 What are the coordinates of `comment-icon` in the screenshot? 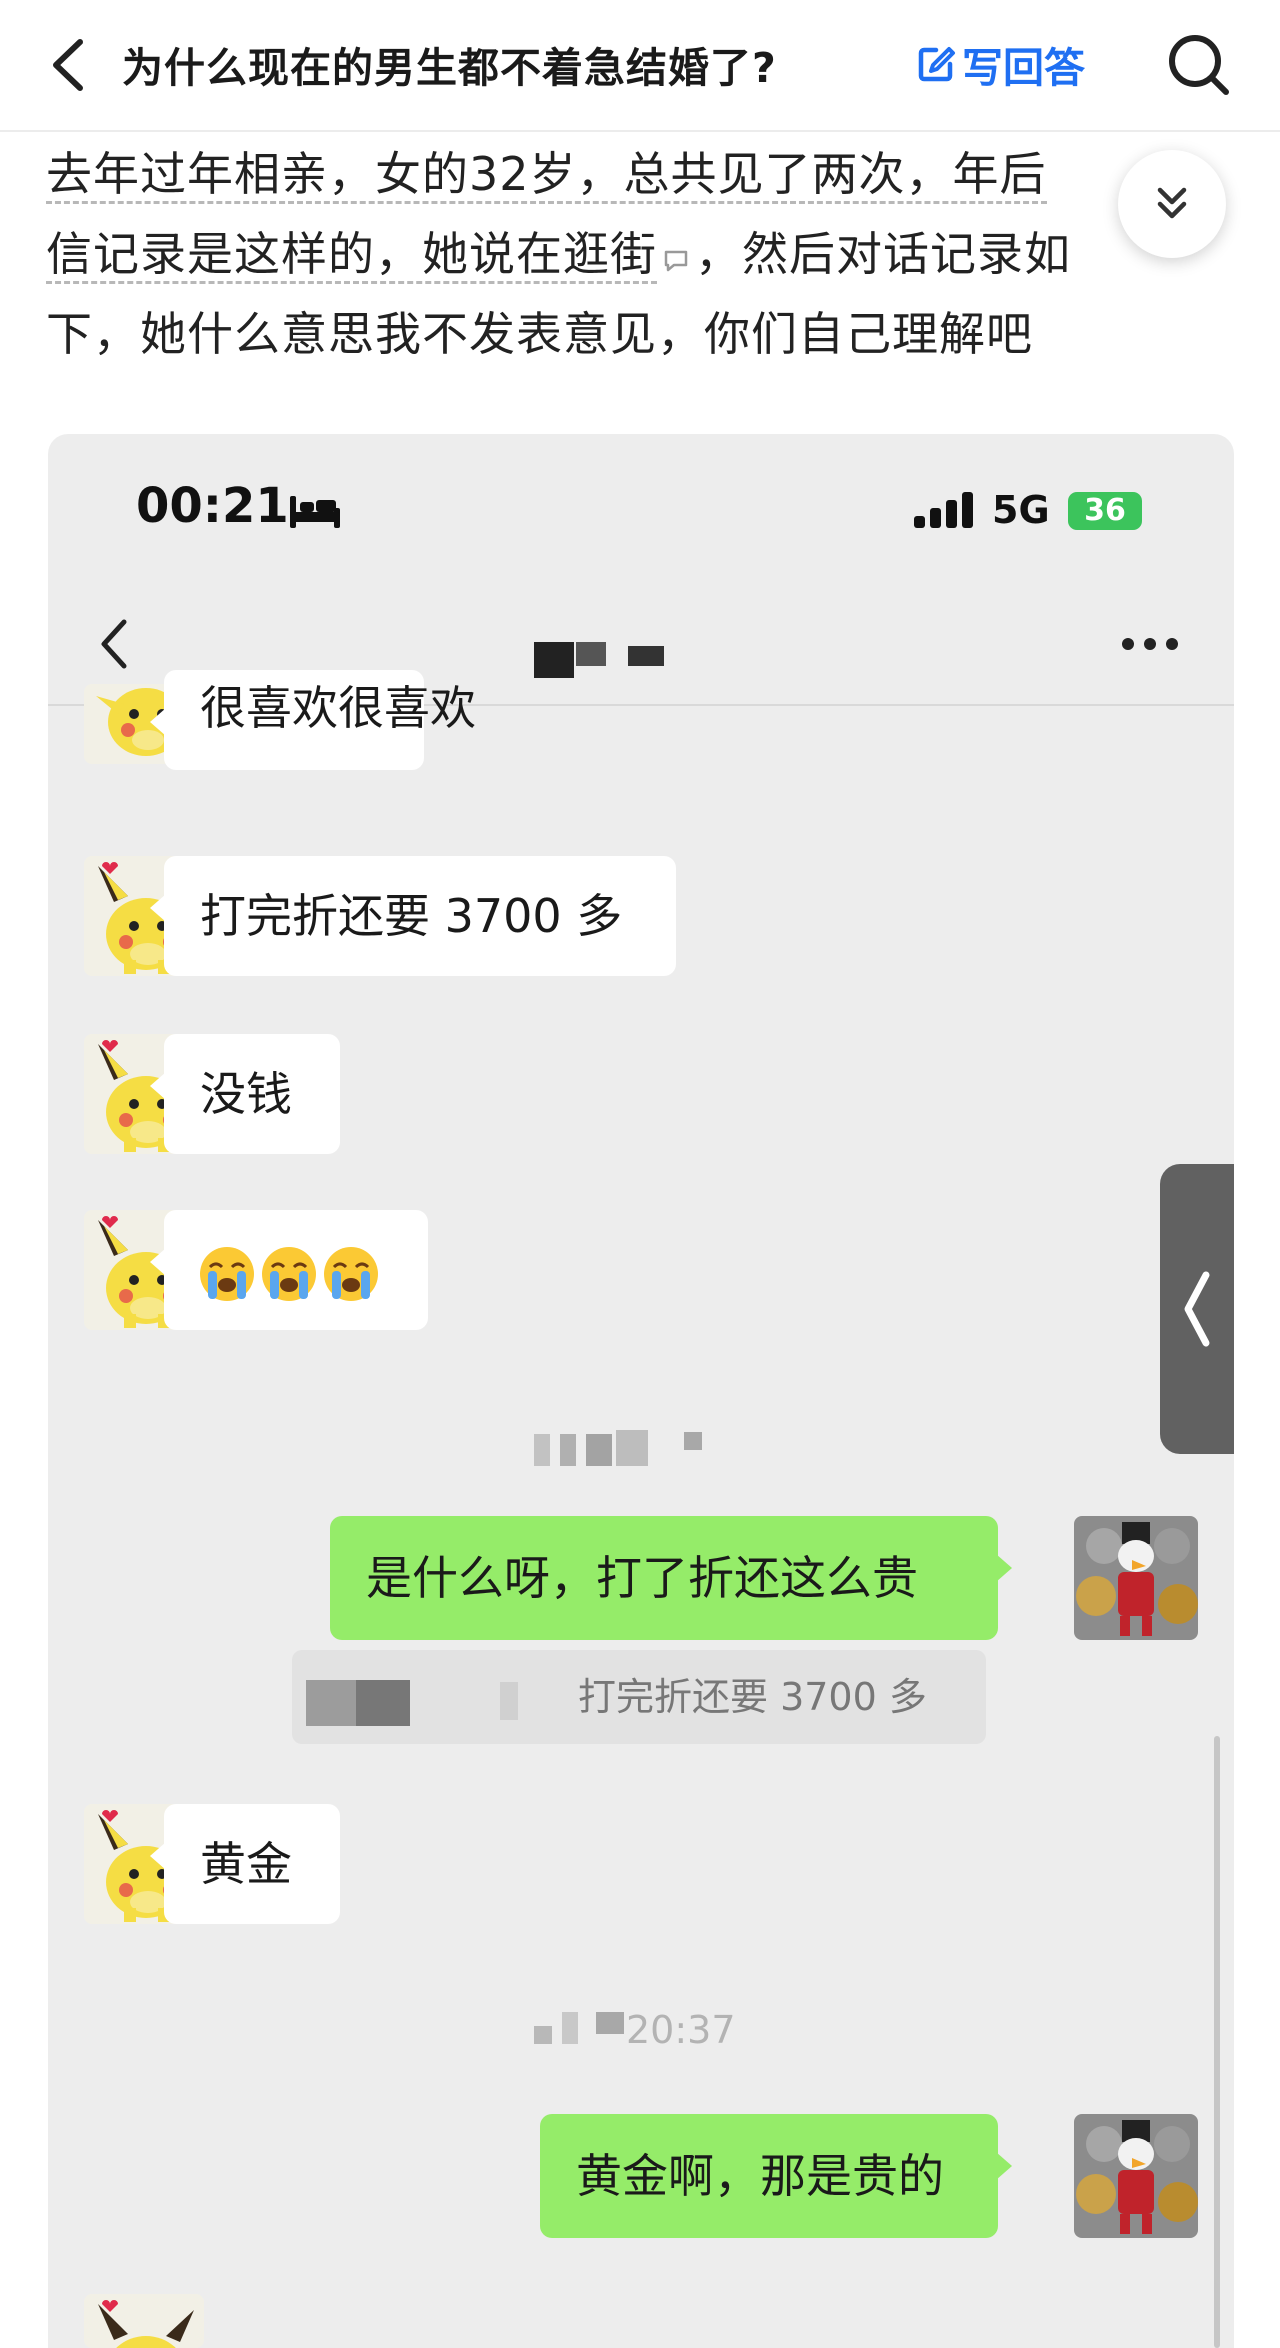 It's located at (676, 256).